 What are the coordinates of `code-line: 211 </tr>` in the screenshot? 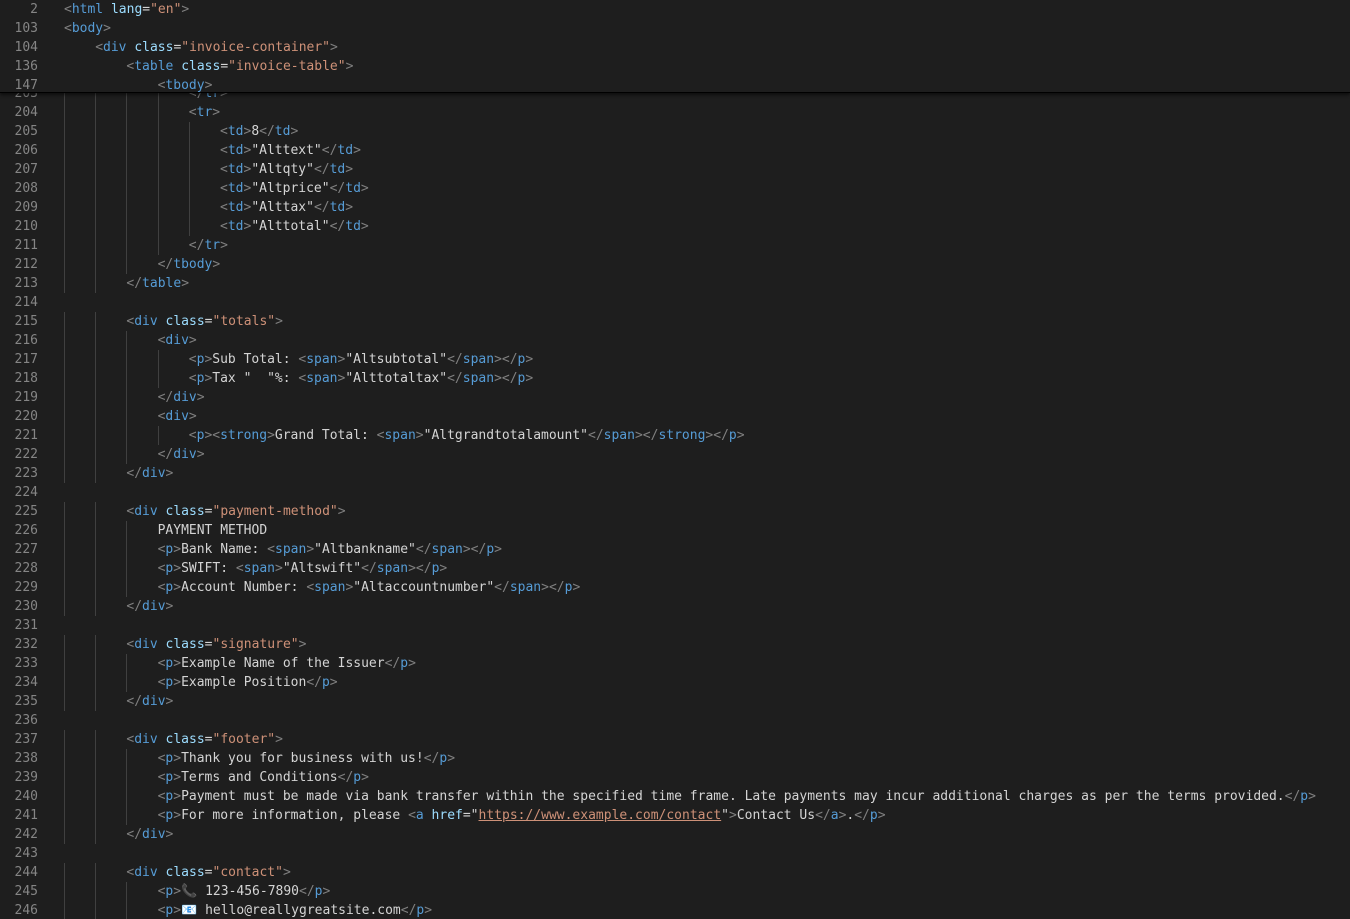 It's located at (675, 245).